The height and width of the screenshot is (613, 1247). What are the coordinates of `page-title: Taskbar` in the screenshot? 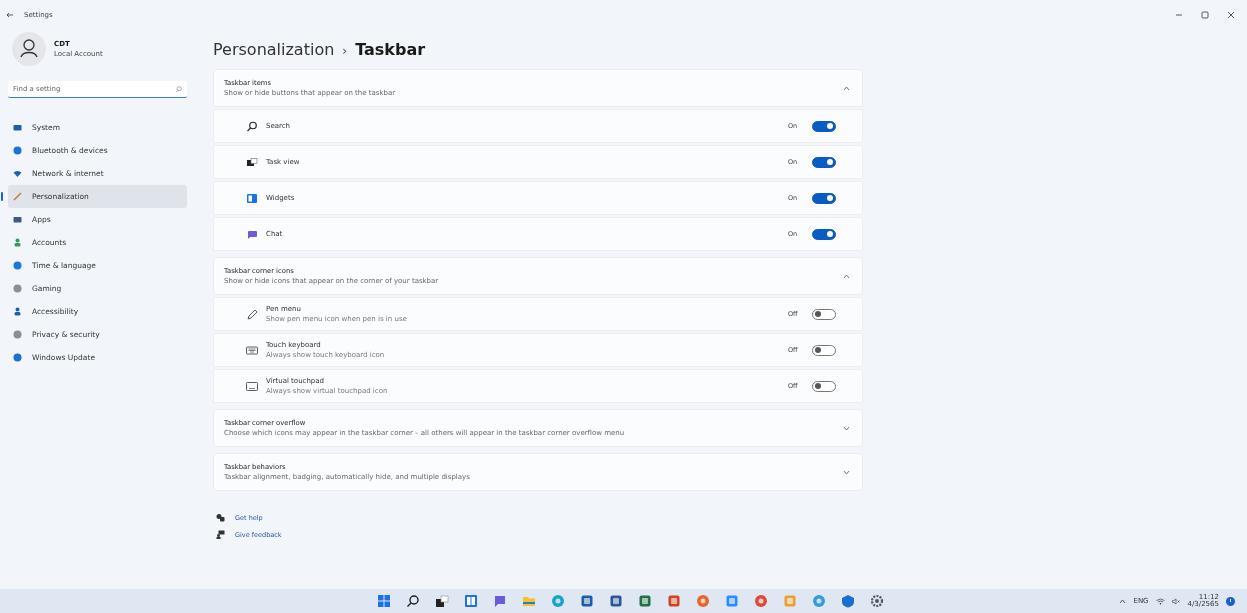 It's located at (390, 49).